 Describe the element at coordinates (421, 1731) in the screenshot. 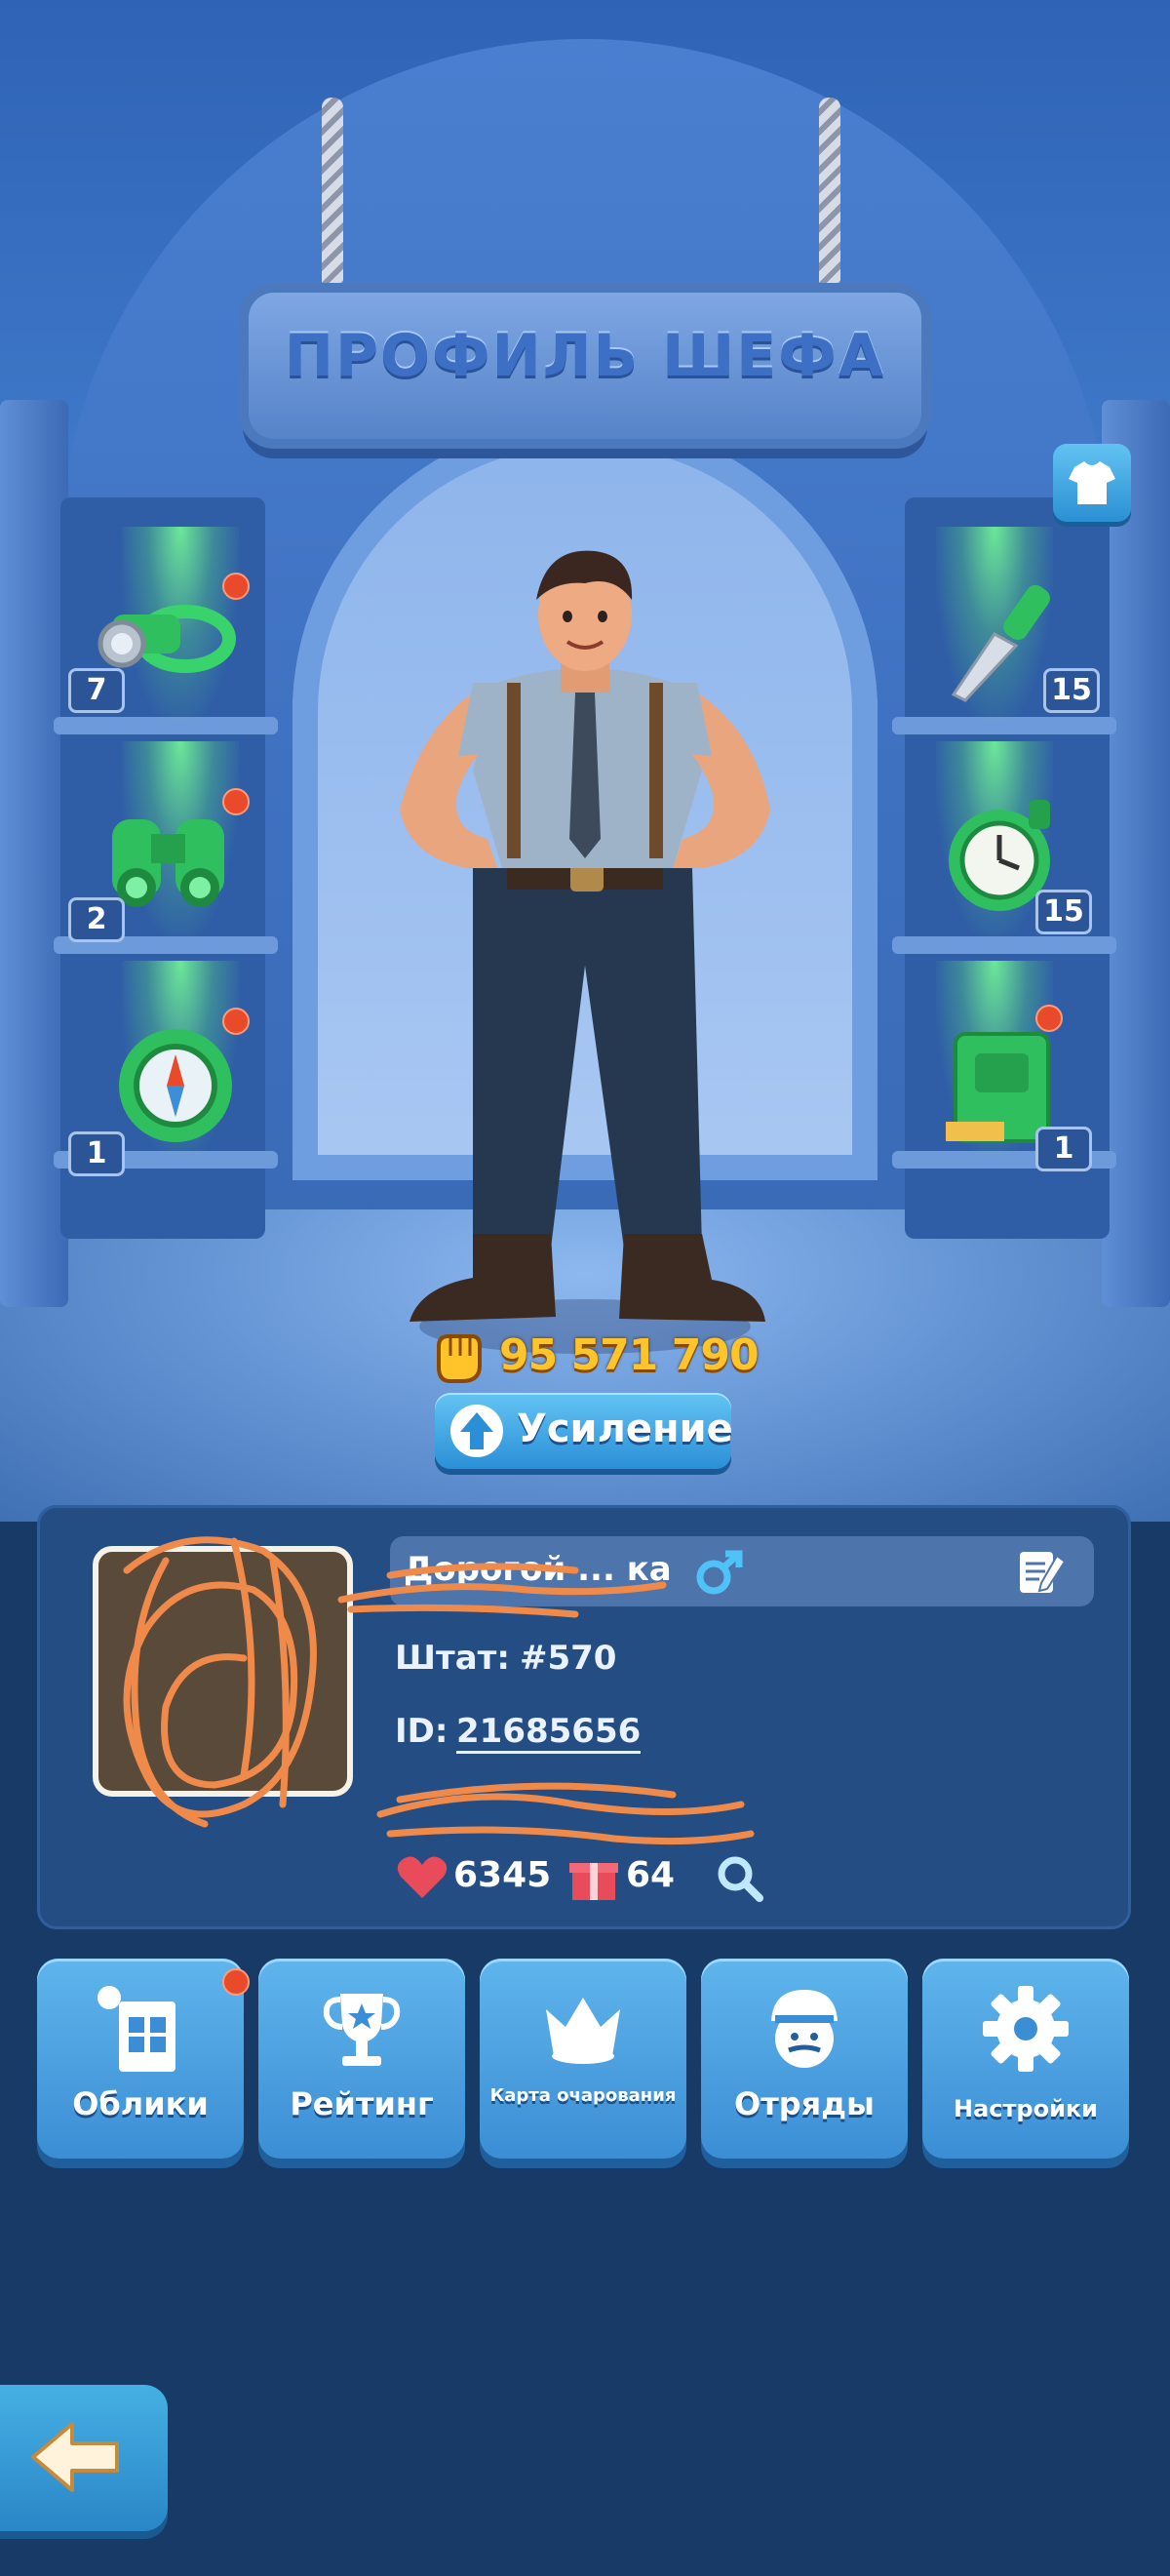

I see `id-label: ID:` at that location.